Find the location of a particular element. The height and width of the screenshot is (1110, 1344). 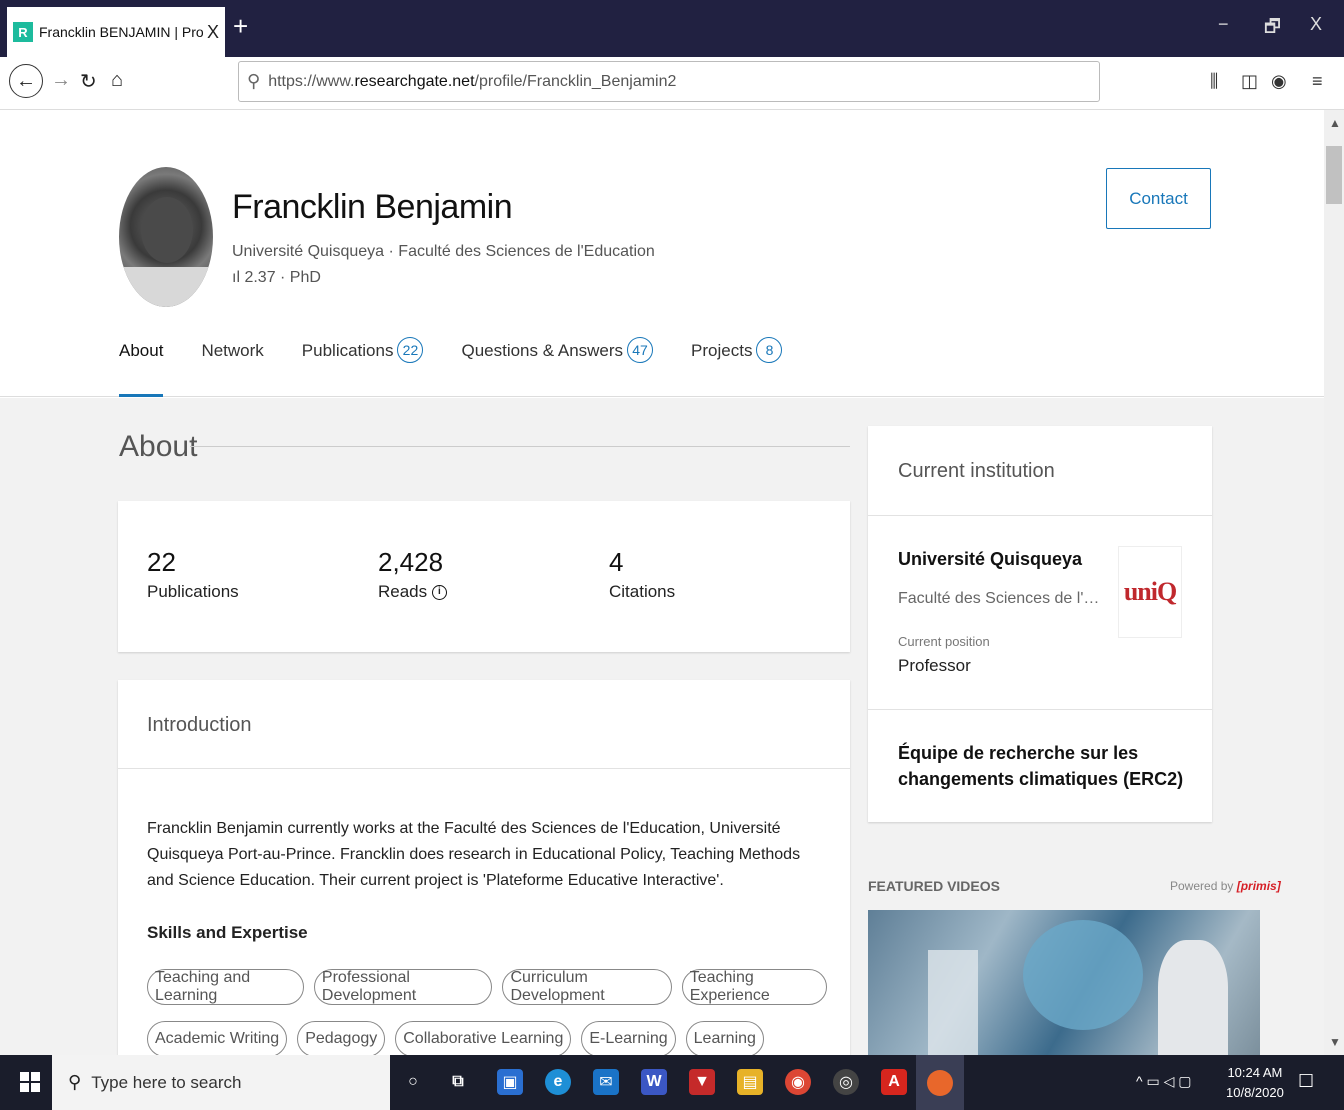

position-value: Professor is located at coordinates (934, 665).